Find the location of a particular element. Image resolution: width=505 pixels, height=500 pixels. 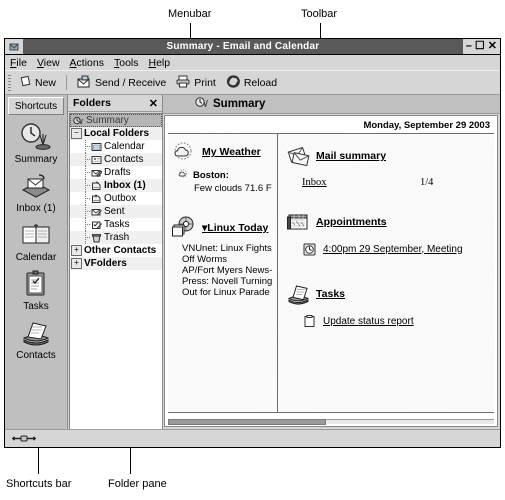

mail-summary-title: Mail summary is located at coordinates (351, 156).